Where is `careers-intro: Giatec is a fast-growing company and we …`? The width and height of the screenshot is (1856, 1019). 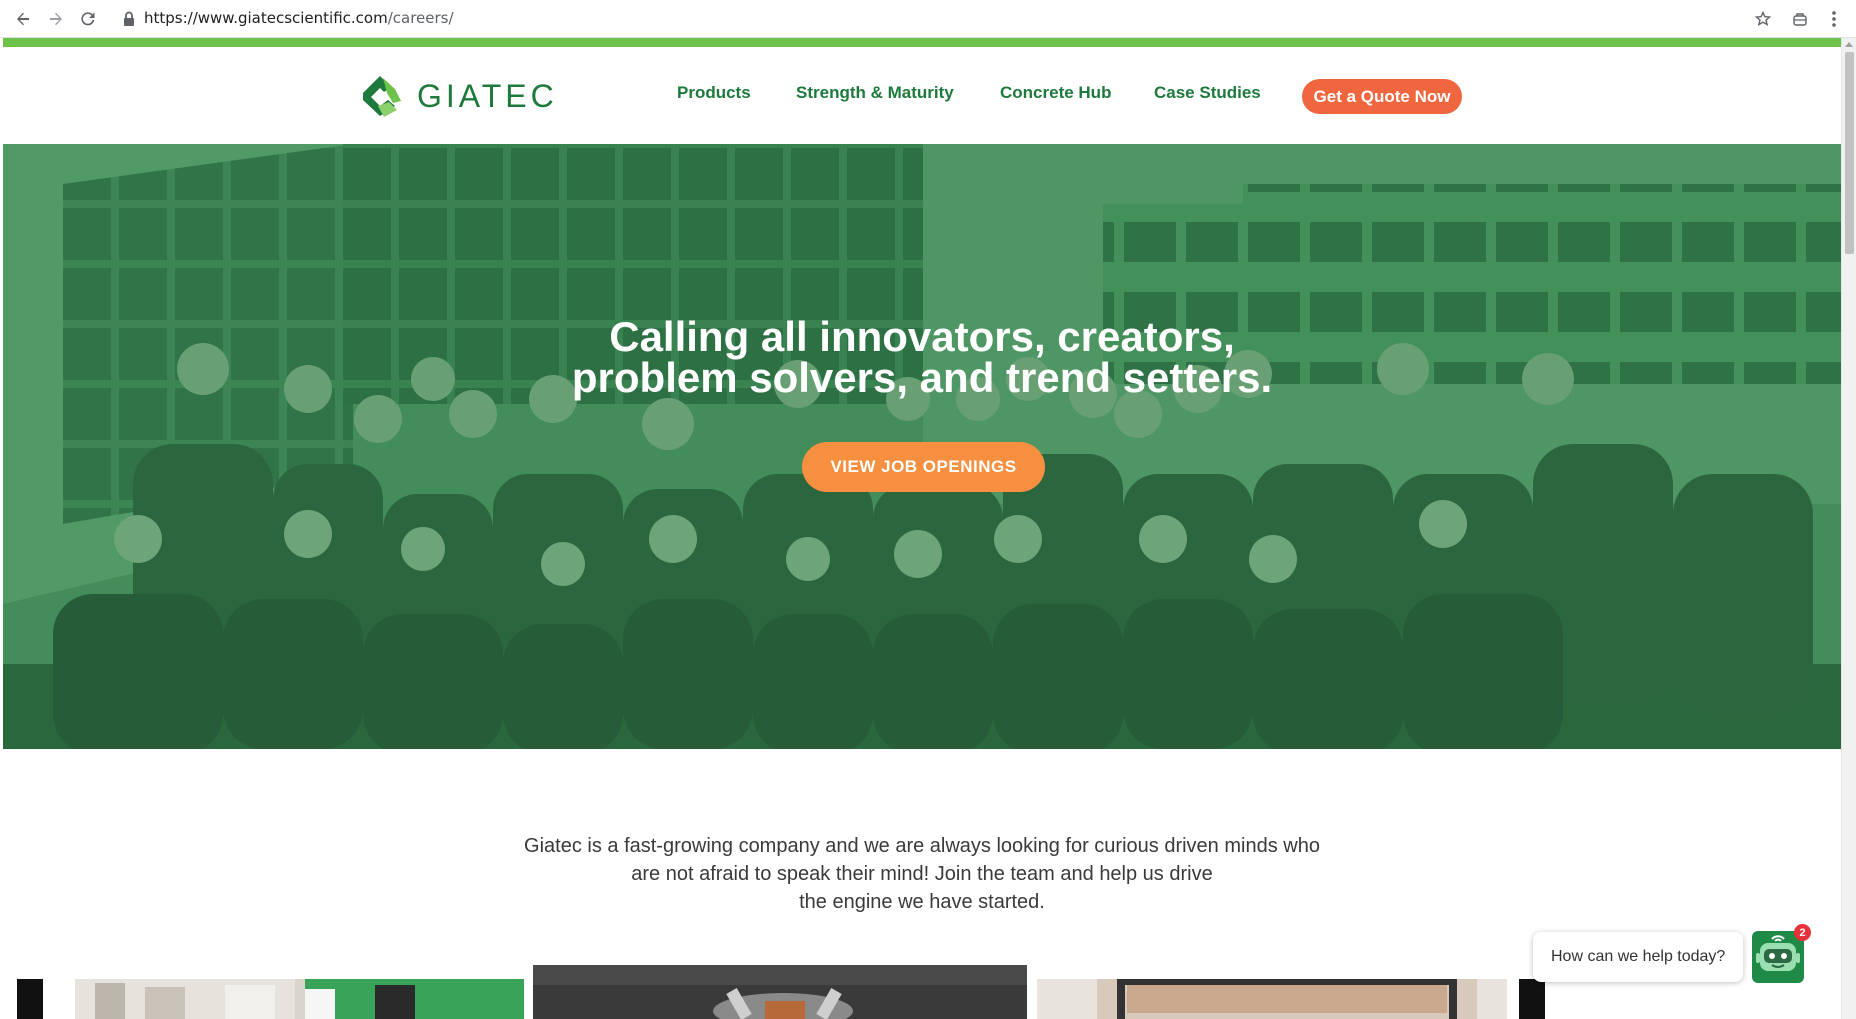 careers-intro: Giatec is a fast-growing company and we … is located at coordinates (922, 874).